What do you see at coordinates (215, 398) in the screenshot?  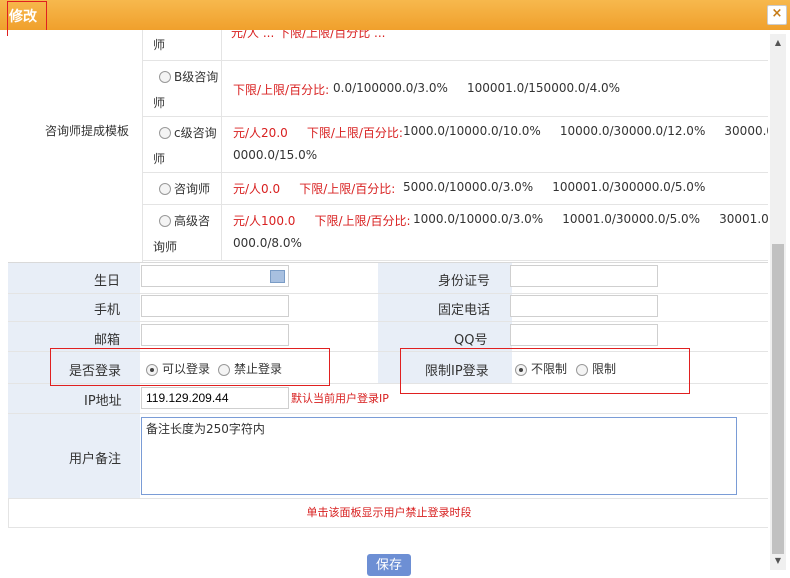 I see `ip-input` at bounding box center [215, 398].